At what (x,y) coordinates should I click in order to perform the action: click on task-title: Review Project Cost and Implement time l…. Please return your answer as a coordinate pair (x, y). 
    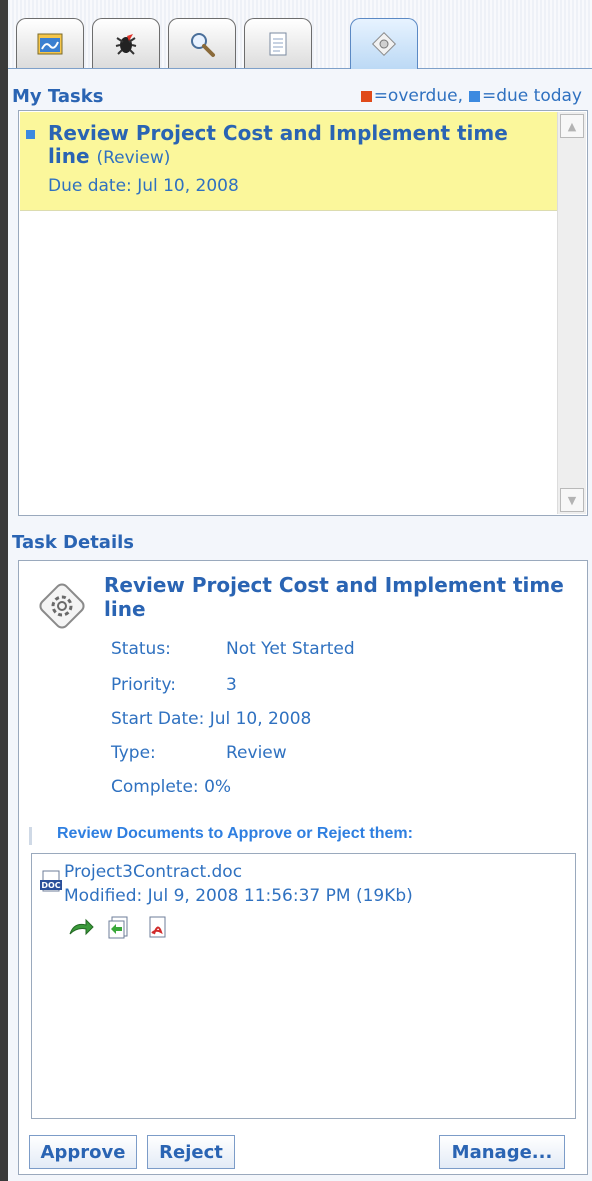
    Looking at the image, I should click on (298, 146).